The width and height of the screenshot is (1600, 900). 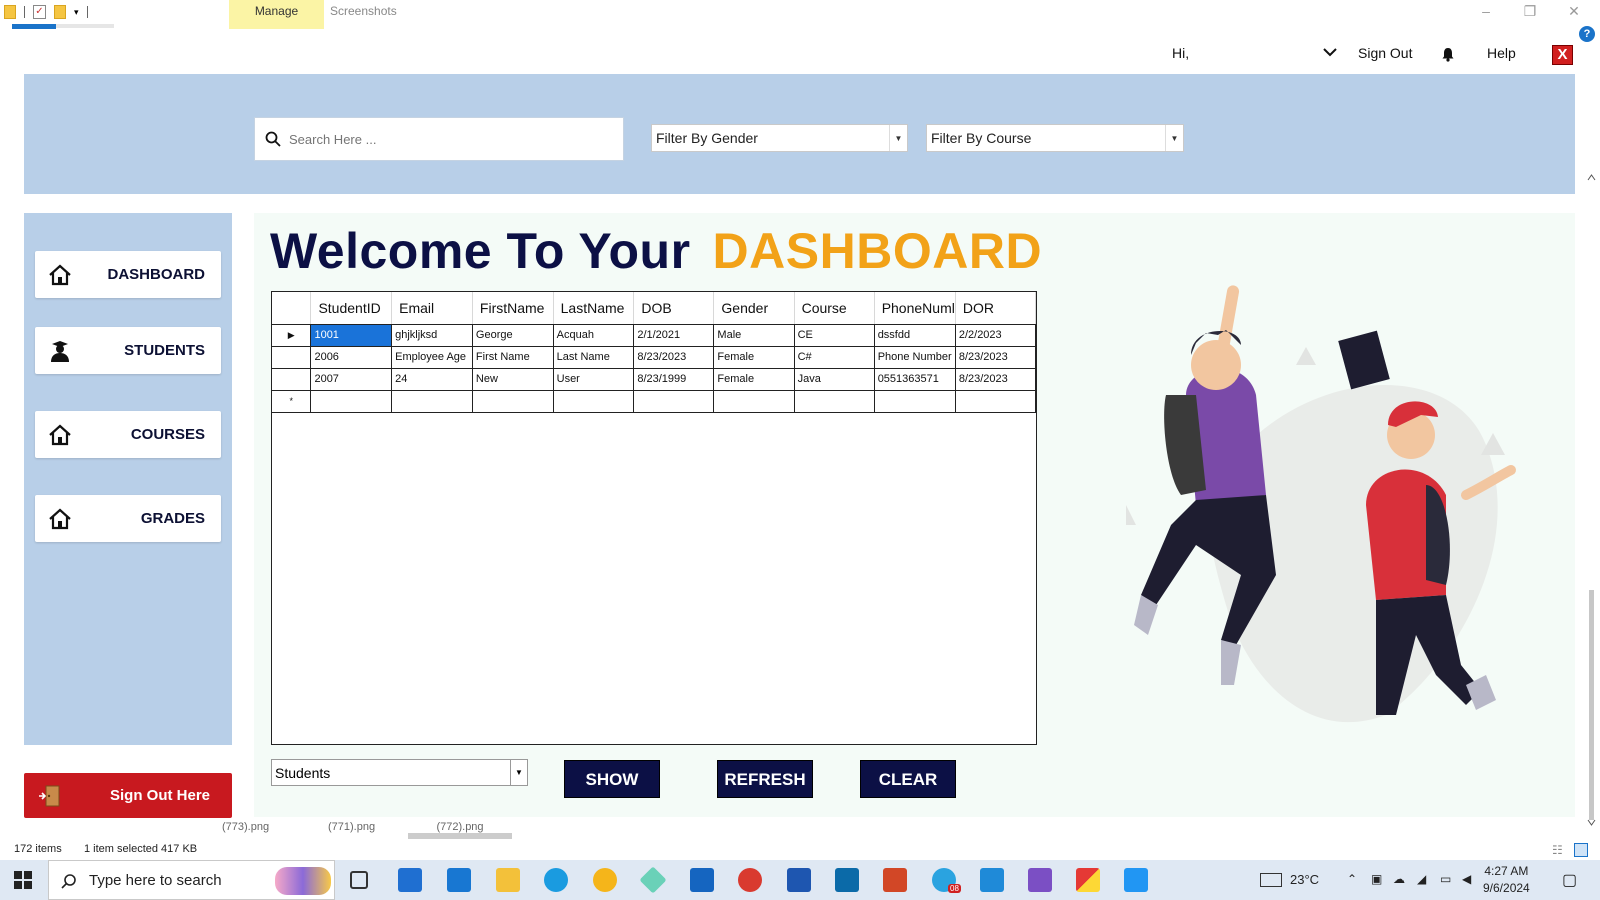 What do you see at coordinates (915, 379) in the screenshot?
I see `grid-cell: 0551363571` at bounding box center [915, 379].